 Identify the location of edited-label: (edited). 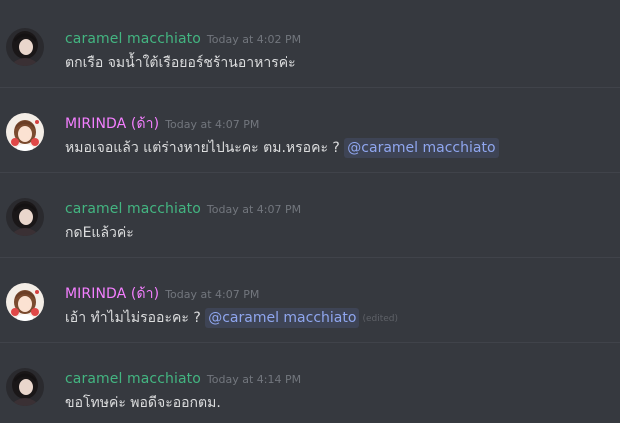
(380, 319).